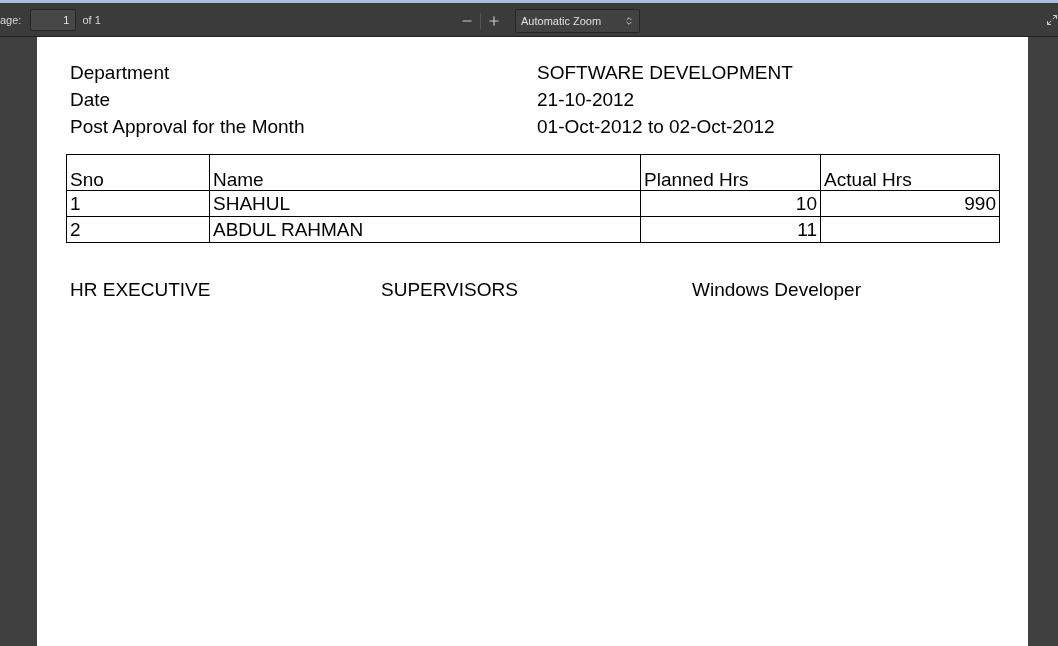 This screenshot has width=1058, height=646. What do you see at coordinates (425, 229) in the screenshot?
I see `table-cell: ABDUL RAHMAN` at bounding box center [425, 229].